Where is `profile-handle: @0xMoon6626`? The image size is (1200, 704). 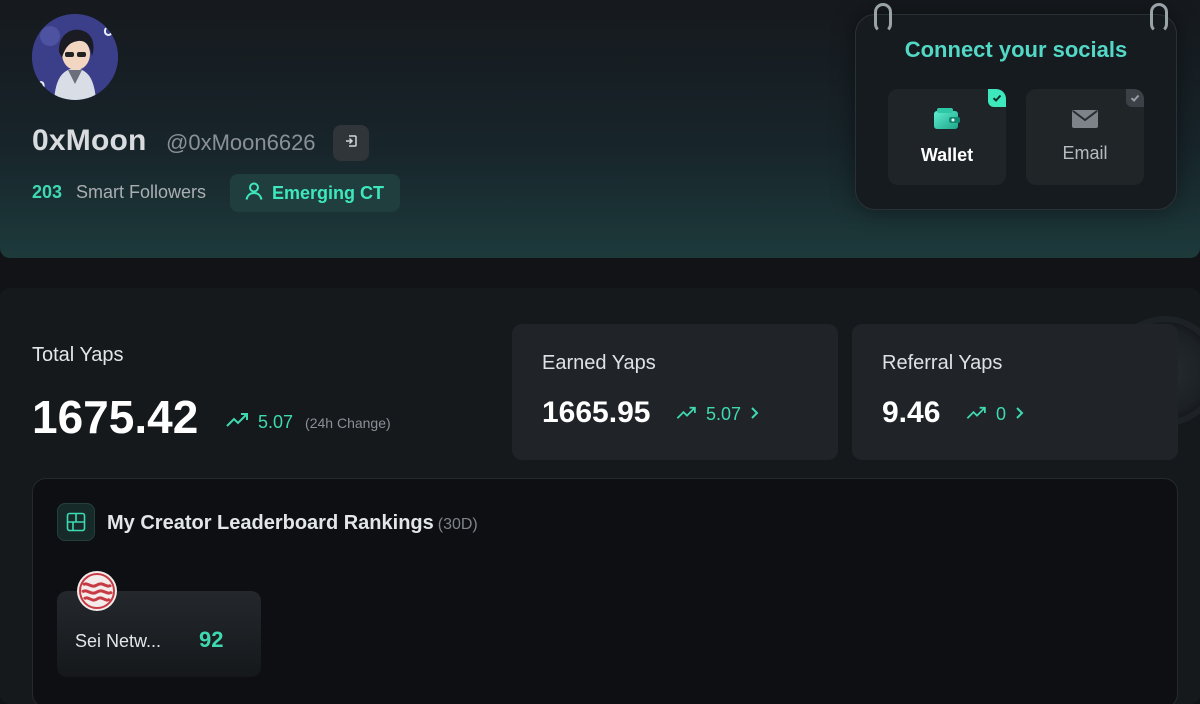
profile-handle: @0xMoon6626 is located at coordinates (241, 142).